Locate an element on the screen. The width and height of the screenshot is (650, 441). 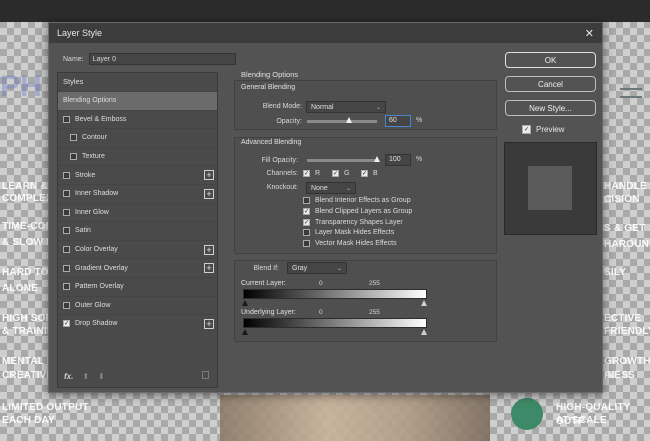
style-item: Pattern Overlay is located at coordinates (137, 286).